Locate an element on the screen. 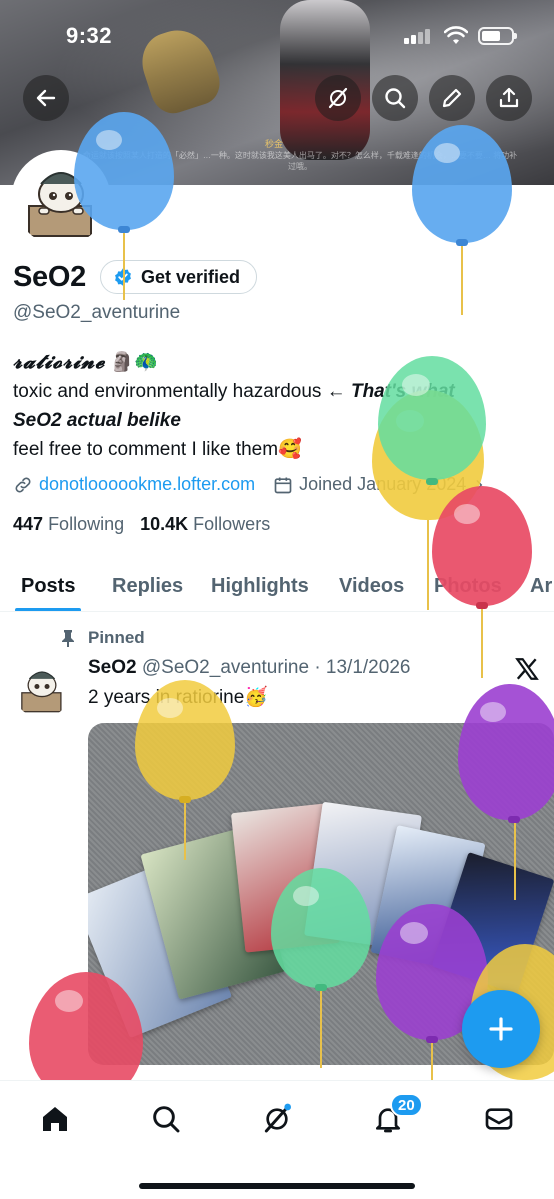 The image size is (554, 1199). post-author-handle-date: @SeO2_aventurine · 13/1/2026 is located at coordinates (276, 667).